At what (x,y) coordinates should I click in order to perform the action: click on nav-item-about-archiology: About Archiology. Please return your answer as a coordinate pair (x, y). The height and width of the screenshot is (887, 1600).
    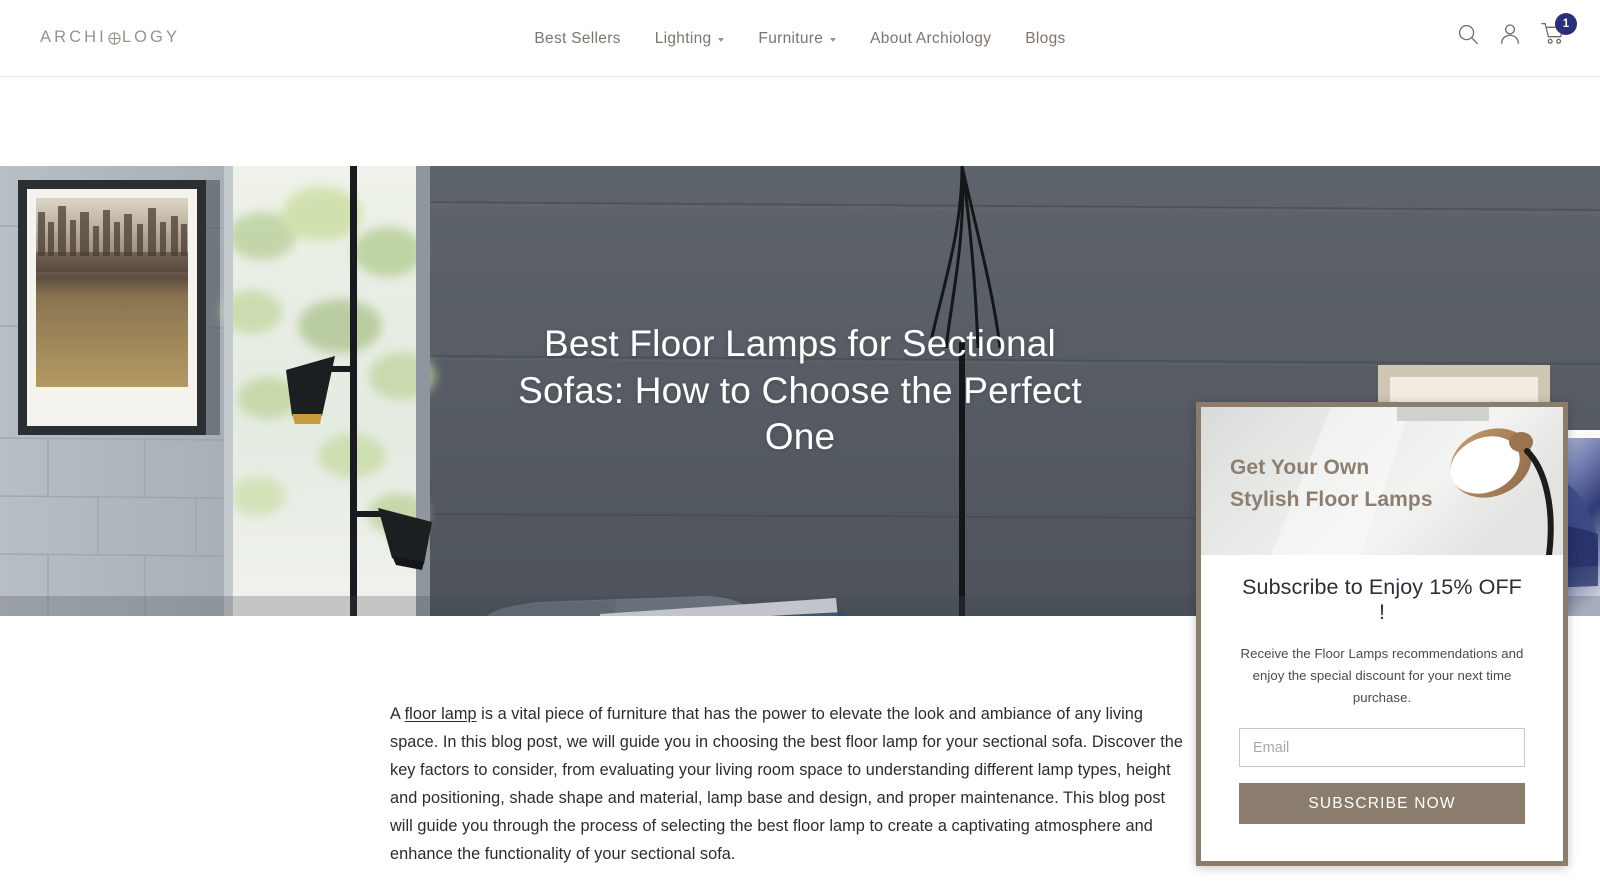
    Looking at the image, I should click on (930, 39).